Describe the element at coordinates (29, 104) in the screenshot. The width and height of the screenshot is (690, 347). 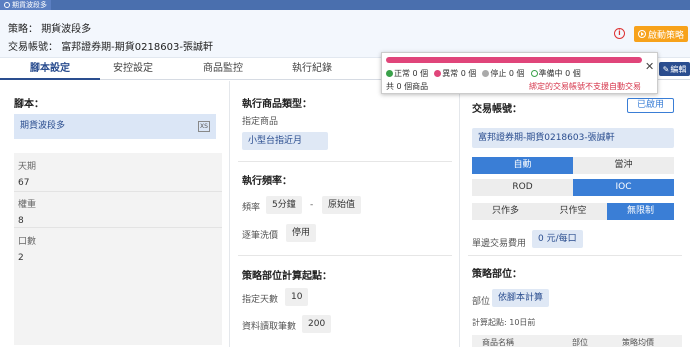
I see `script-title: 腳本：` at that location.